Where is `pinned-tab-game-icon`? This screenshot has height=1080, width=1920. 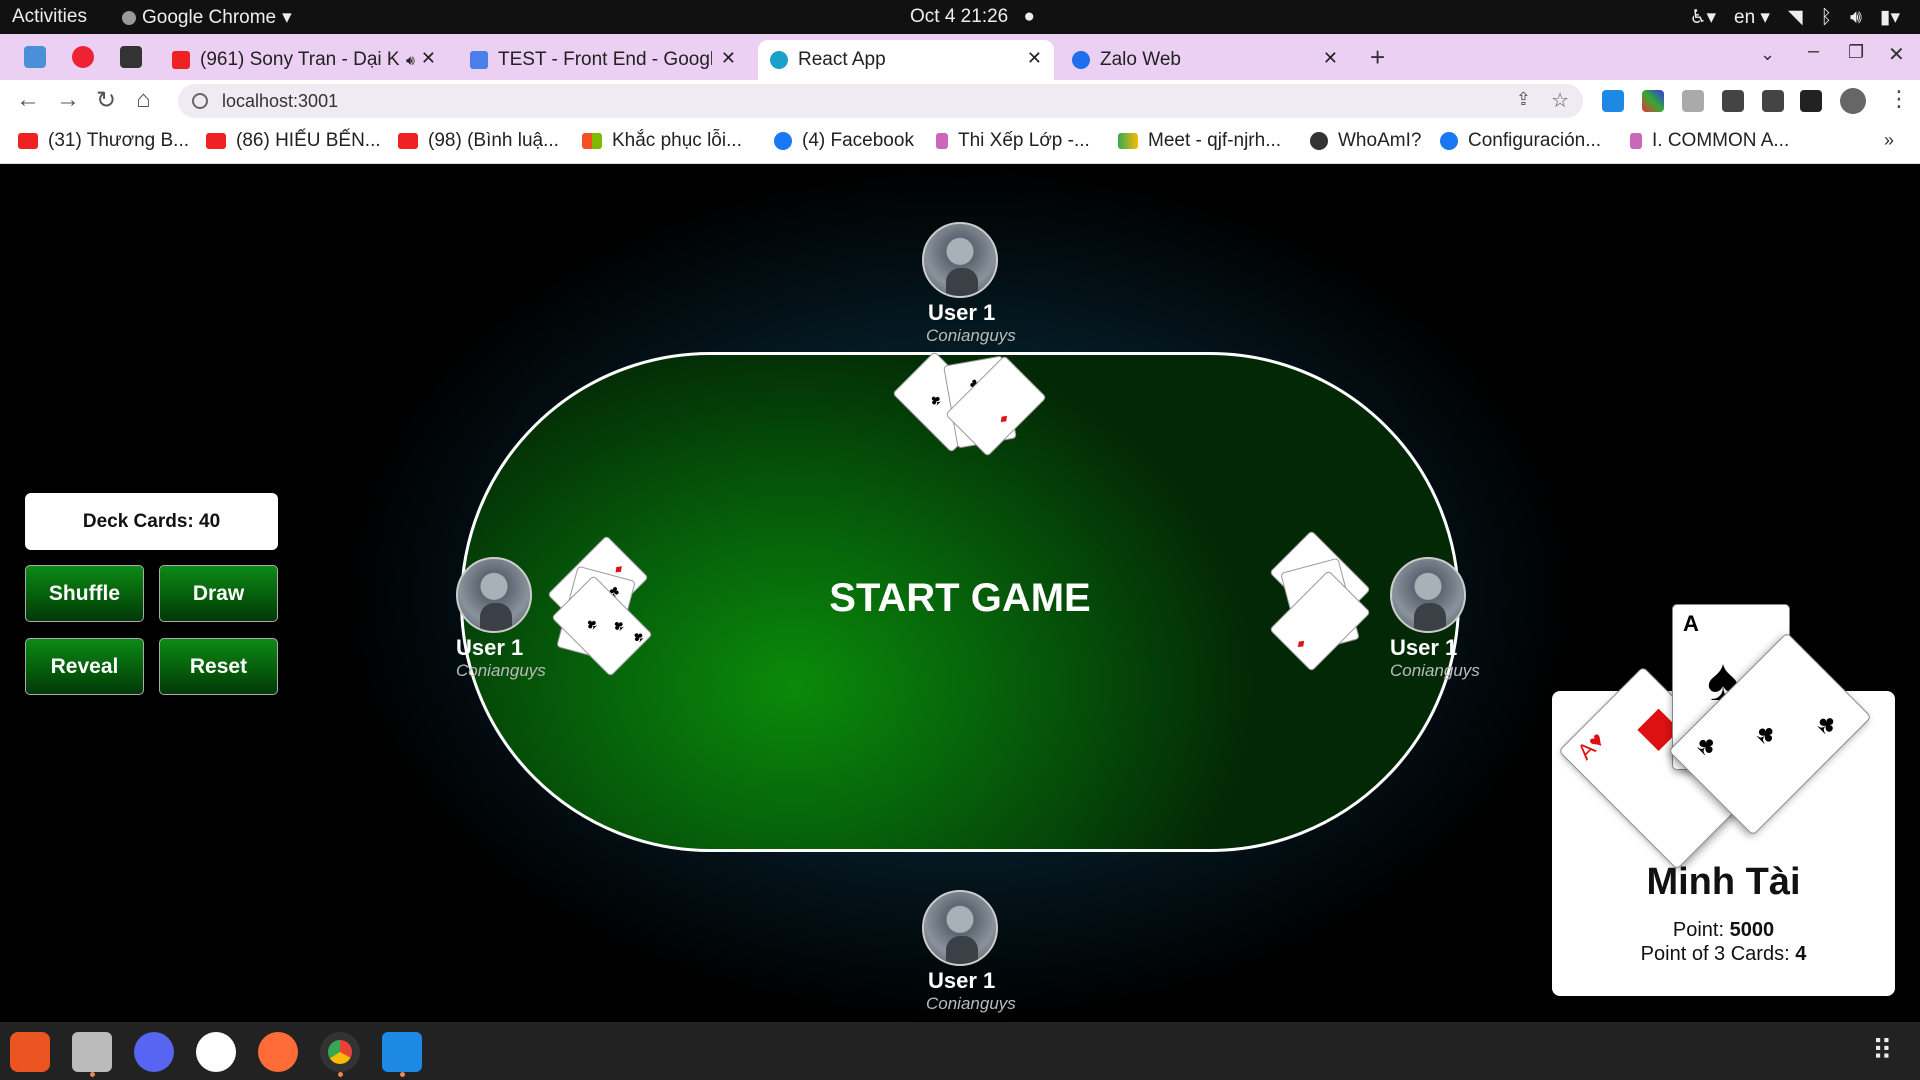 pinned-tab-game-icon is located at coordinates (131, 57).